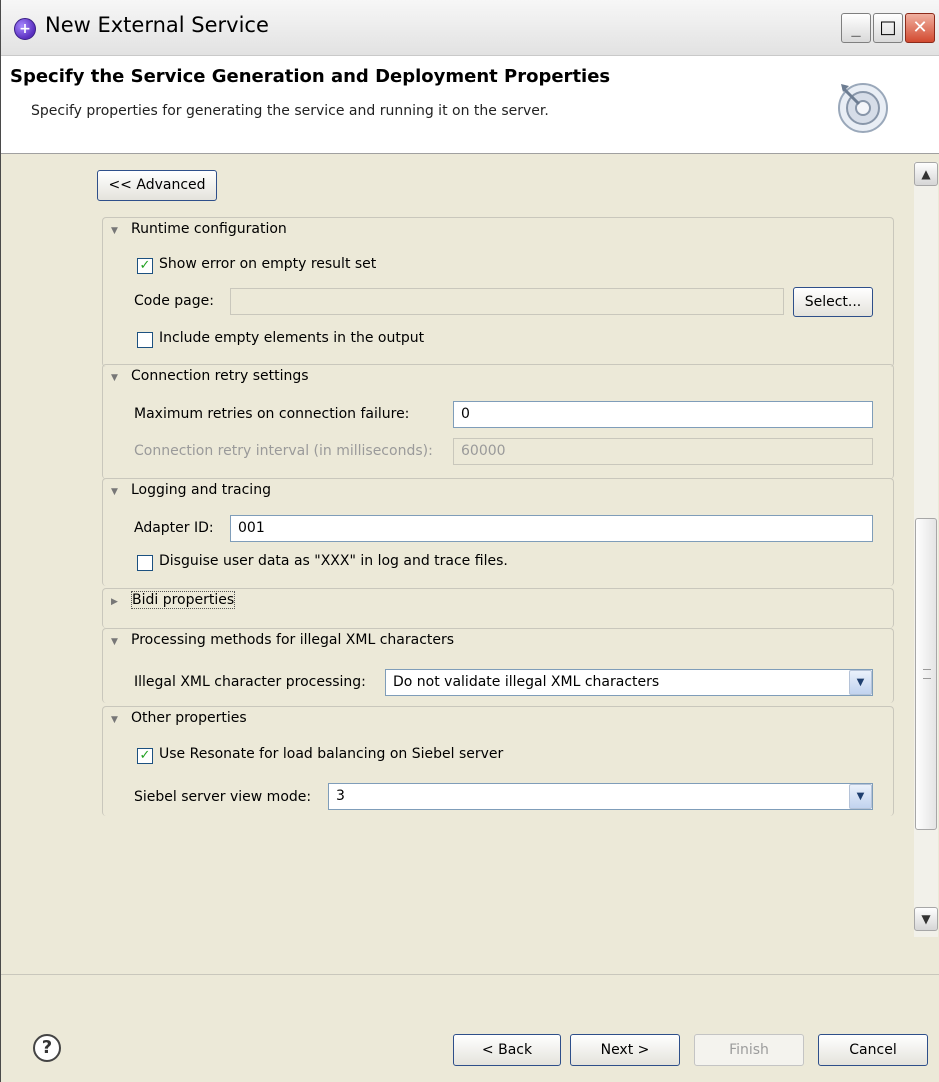 This screenshot has height=1082, width=939. What do you see at coordinates (526, 682) in the screenshot?
I see `illegal-xml-select-value: Do not validate illegal XML characters` at bounding box center [526, 682].